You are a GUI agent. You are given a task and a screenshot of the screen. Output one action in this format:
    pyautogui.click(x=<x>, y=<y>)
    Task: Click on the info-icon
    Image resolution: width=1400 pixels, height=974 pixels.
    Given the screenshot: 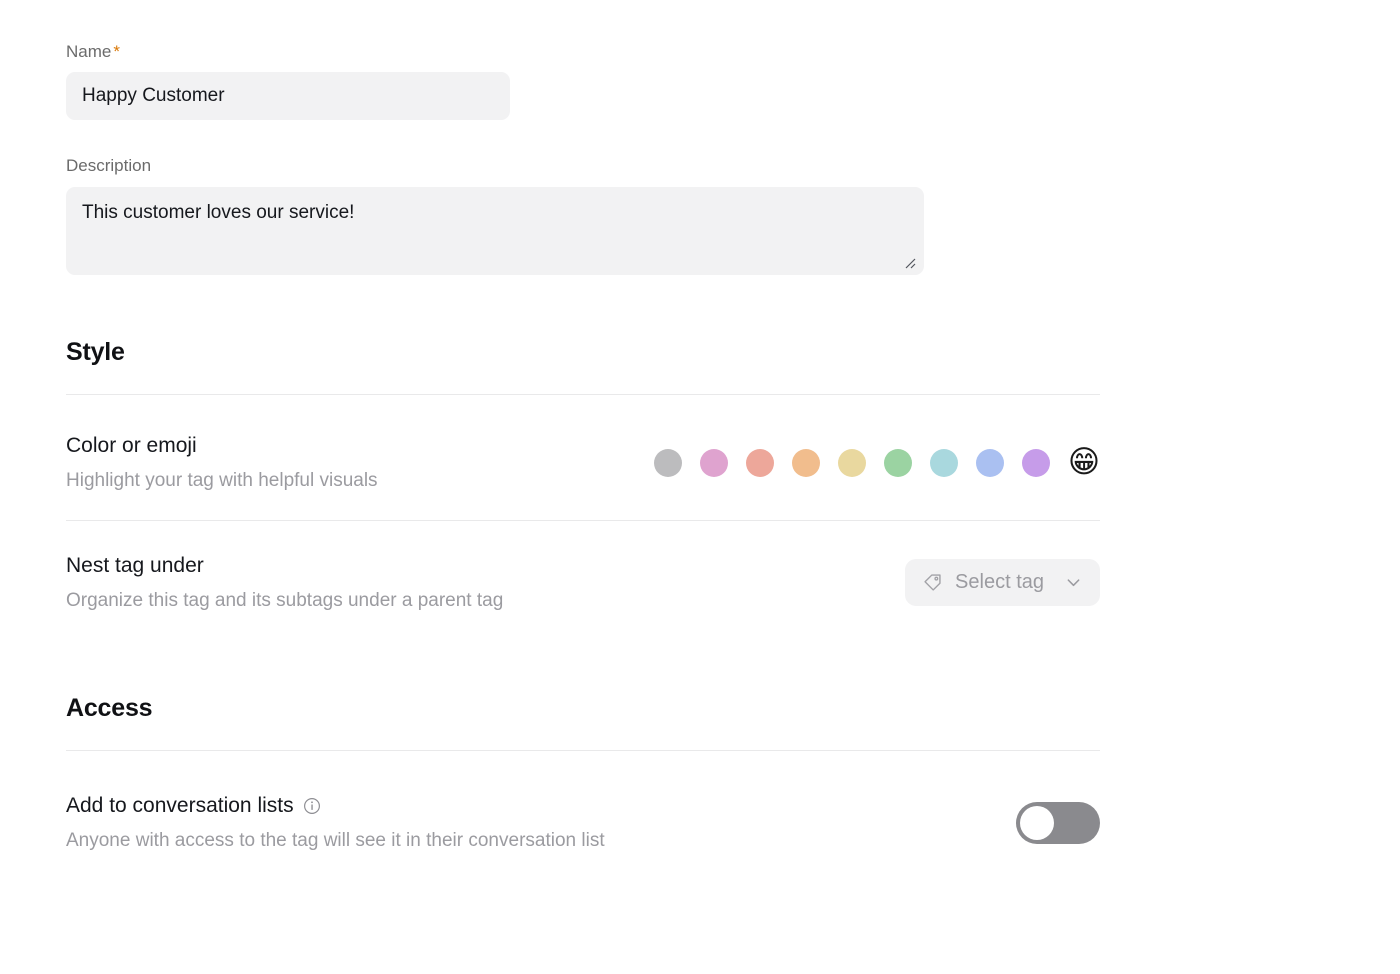 What is the action you would take?
    pyautogui.click(x=312, y=806)
    